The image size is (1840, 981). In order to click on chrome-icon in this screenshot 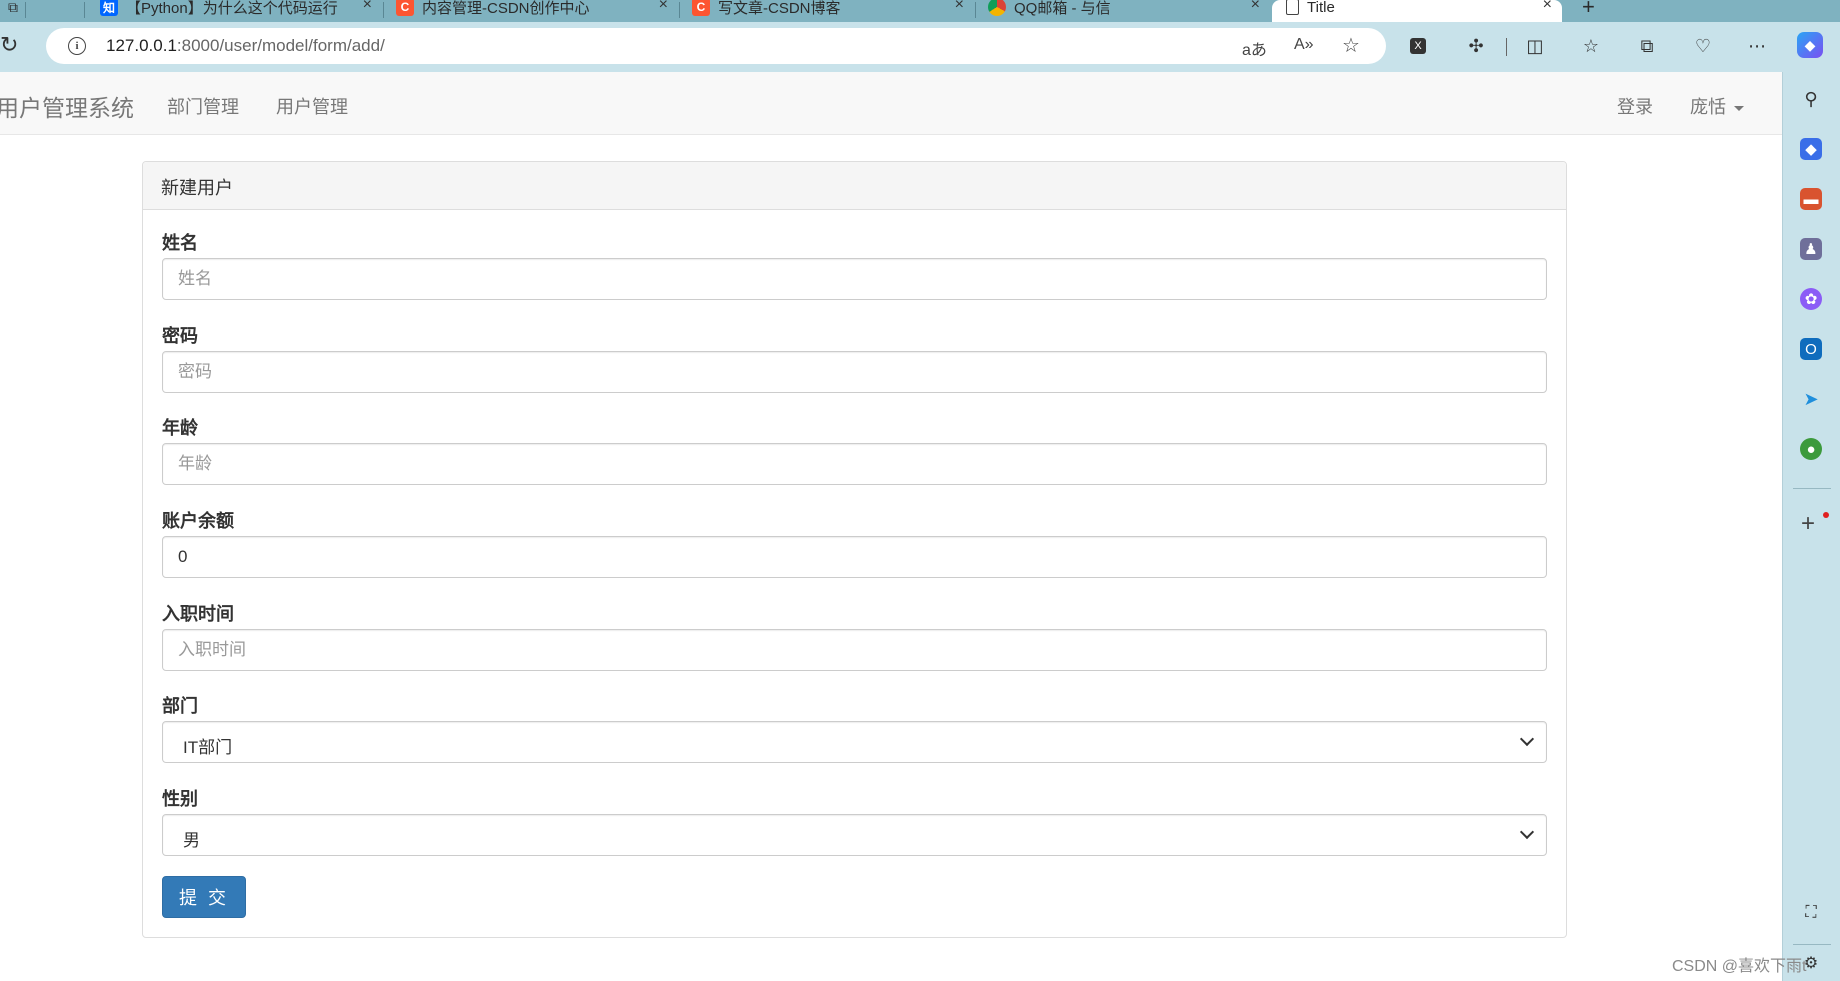, I will do `click(997, 8)`.